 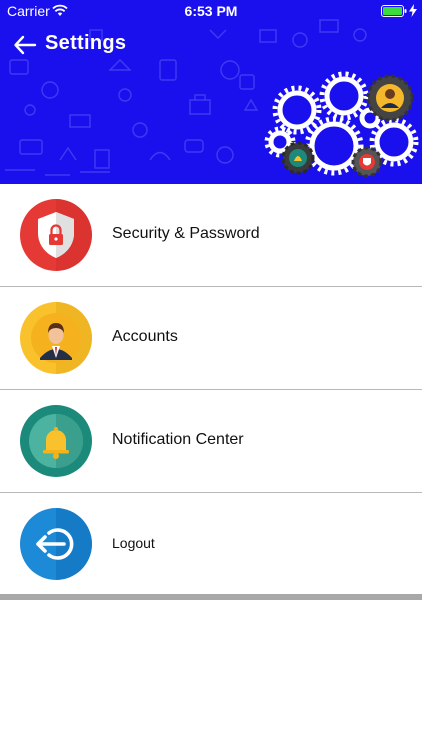 I want to click on menu-item-accounts: Accounts, so click(x=211, y=338).